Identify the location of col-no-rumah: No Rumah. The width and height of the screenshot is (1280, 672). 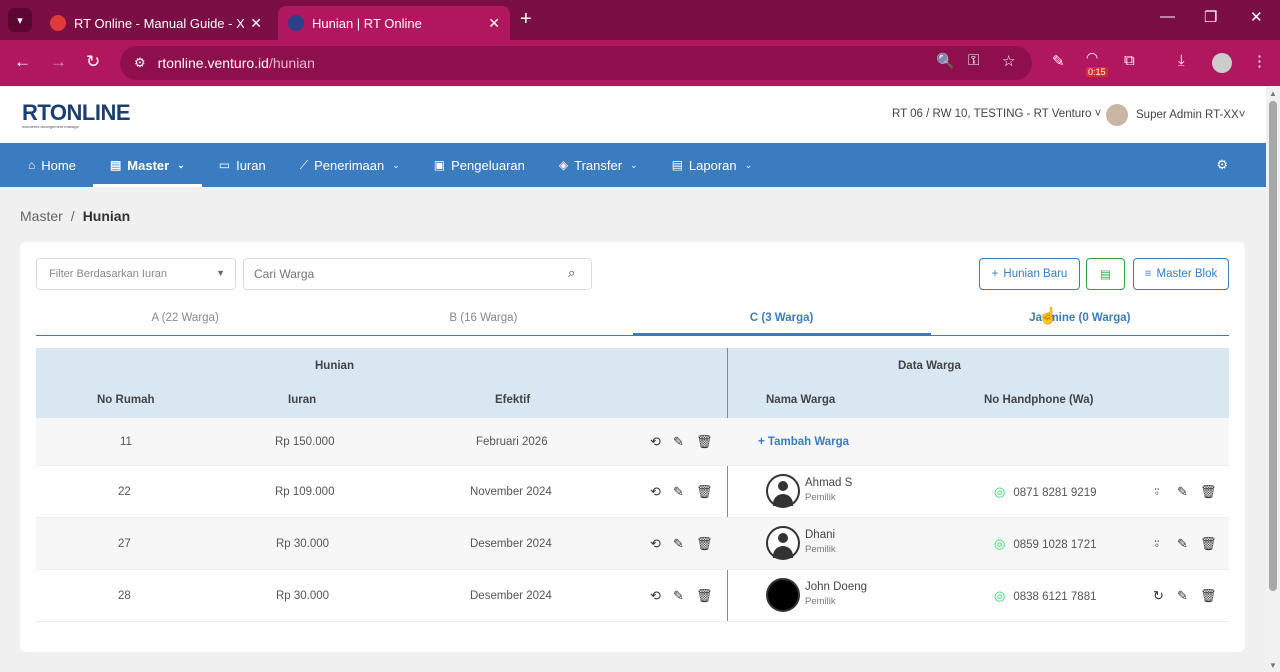
(126, 400).